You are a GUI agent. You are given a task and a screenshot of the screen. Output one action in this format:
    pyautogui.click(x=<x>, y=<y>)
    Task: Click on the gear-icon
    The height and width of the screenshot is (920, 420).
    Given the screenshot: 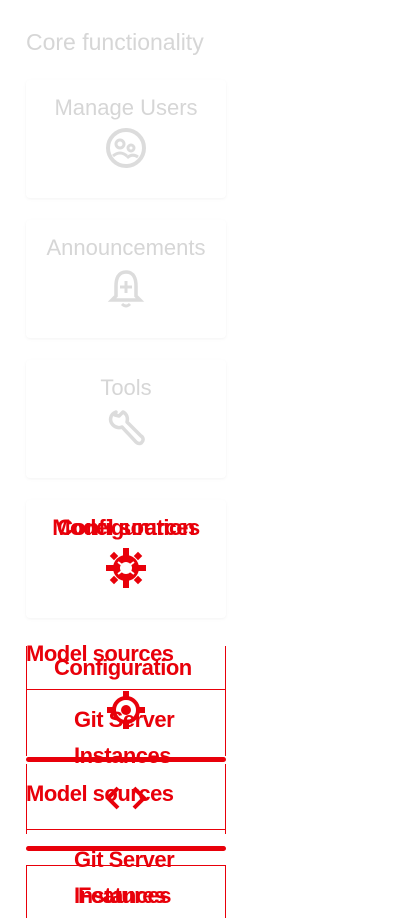 What is the action you would take?
    pyautogui.click(x=126, y=568)
    